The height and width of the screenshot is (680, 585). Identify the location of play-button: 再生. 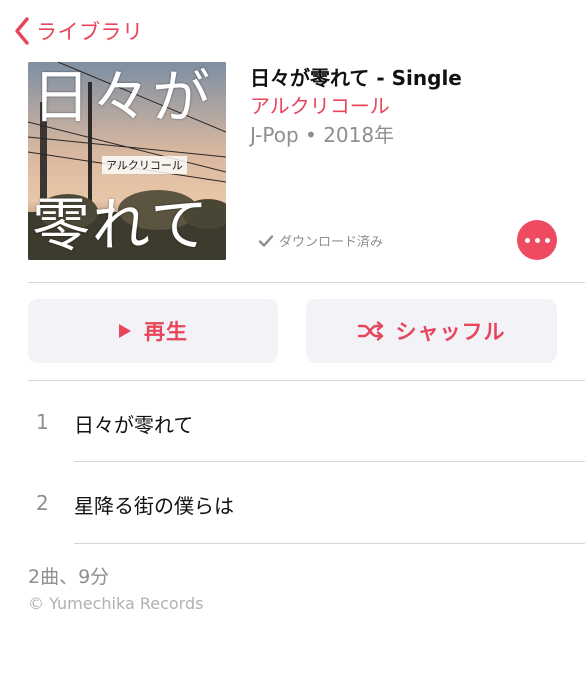
(153, 331).